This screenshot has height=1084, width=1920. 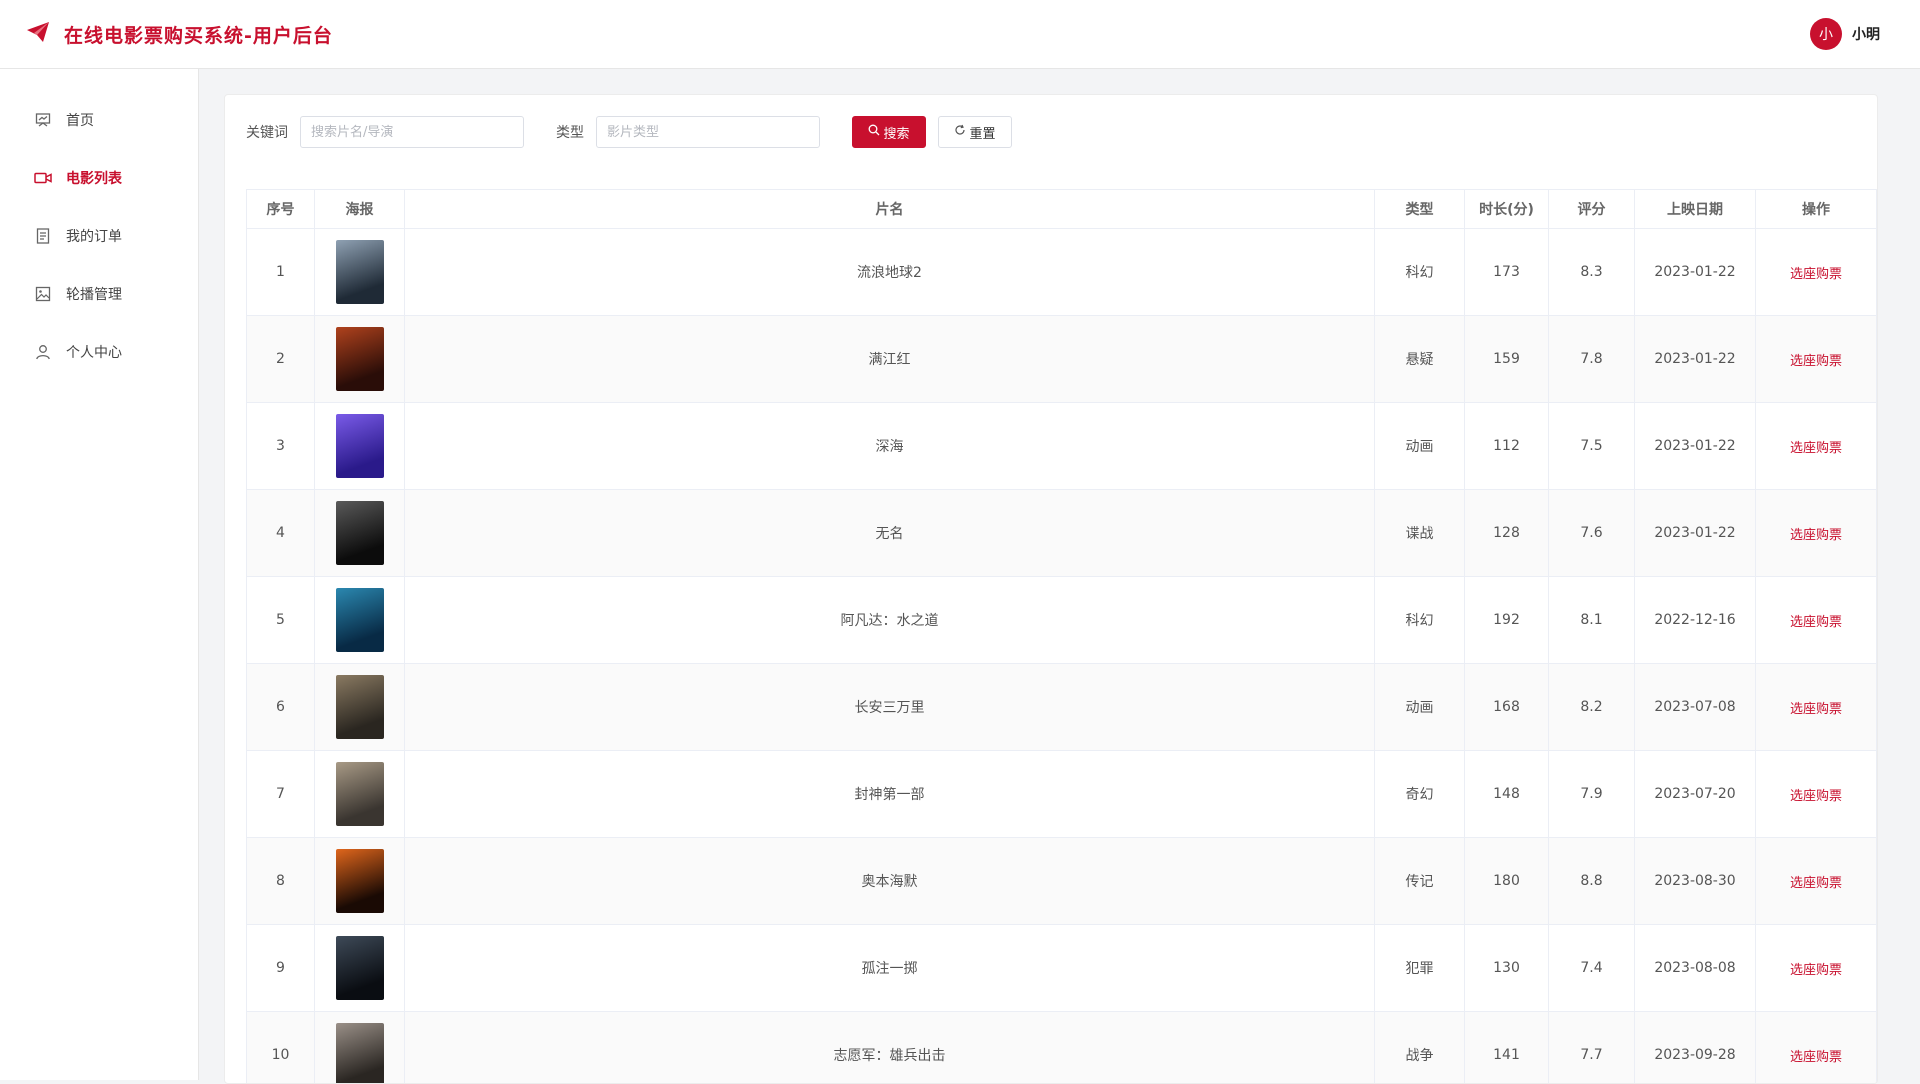 I want to click on sidebar-item-home: 首页, so click(x=99, y=120).